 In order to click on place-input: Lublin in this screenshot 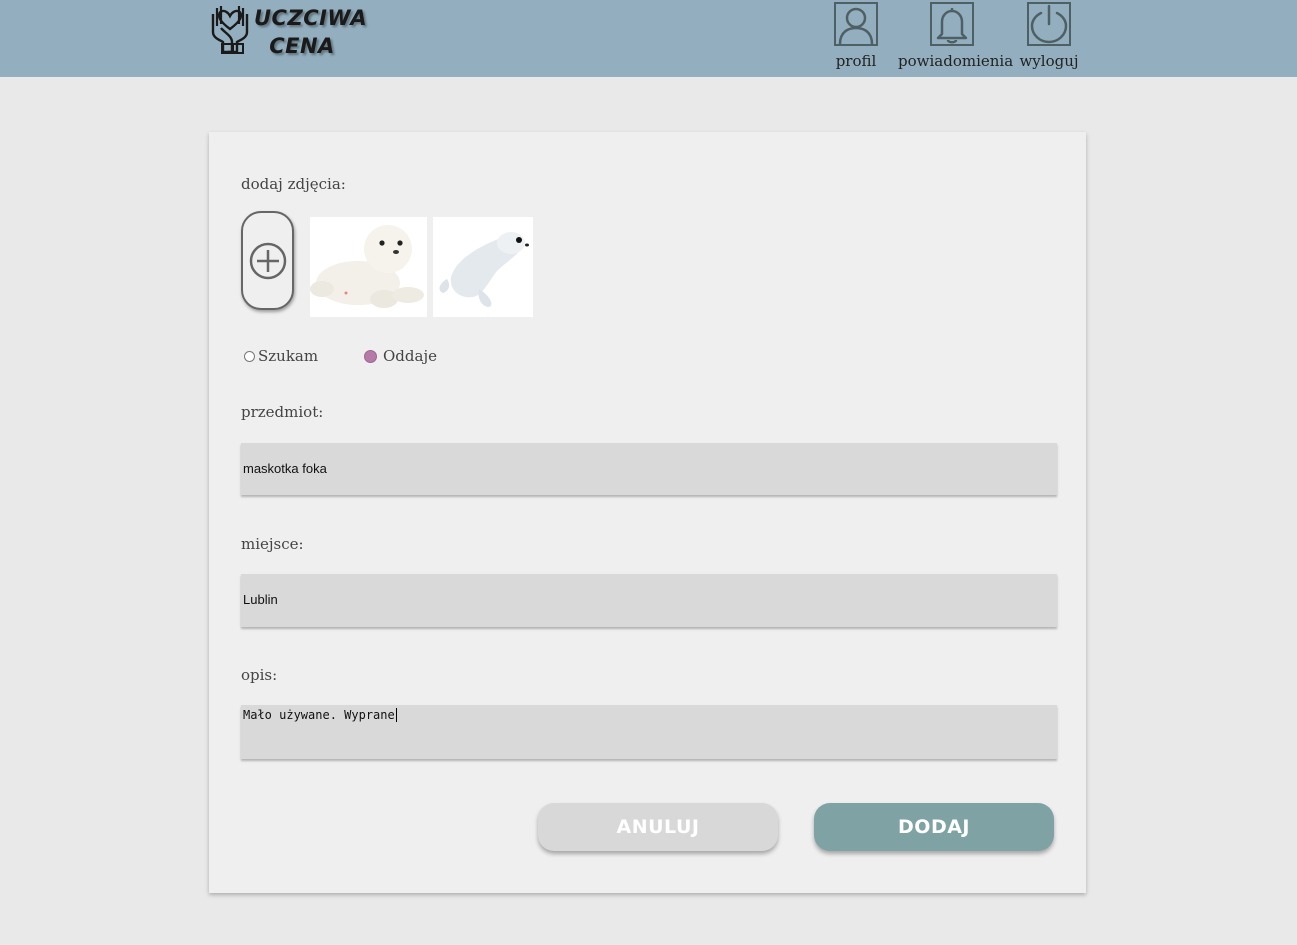, I will do `click(649, 600)`.